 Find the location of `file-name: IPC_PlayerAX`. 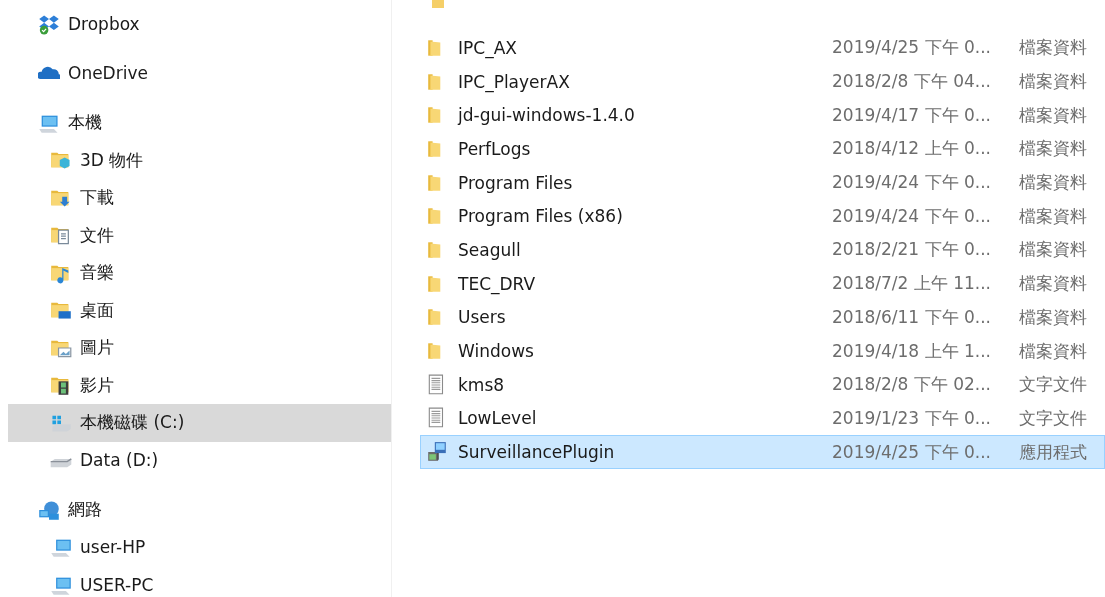

file-name: IPC_PlayerAX is located at coordinates (514, 81).